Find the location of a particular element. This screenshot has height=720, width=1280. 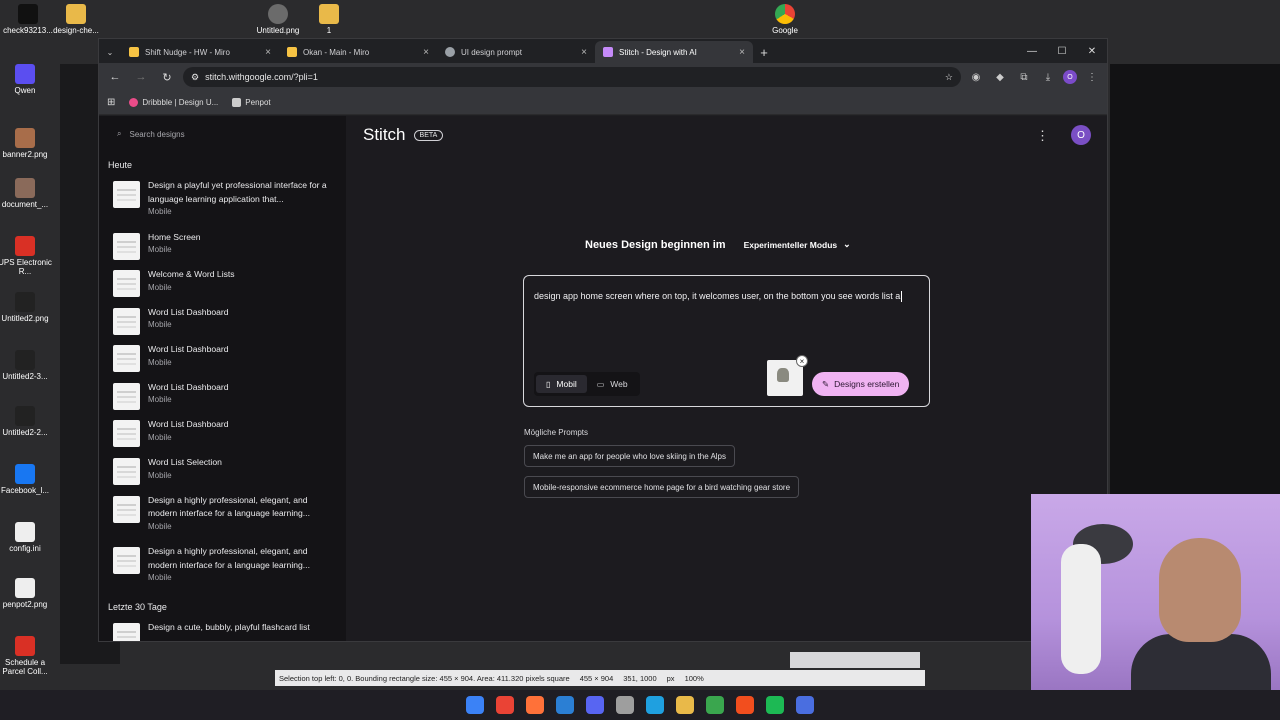

desktop-icon-google: Google is located at coordinates (785, 20).